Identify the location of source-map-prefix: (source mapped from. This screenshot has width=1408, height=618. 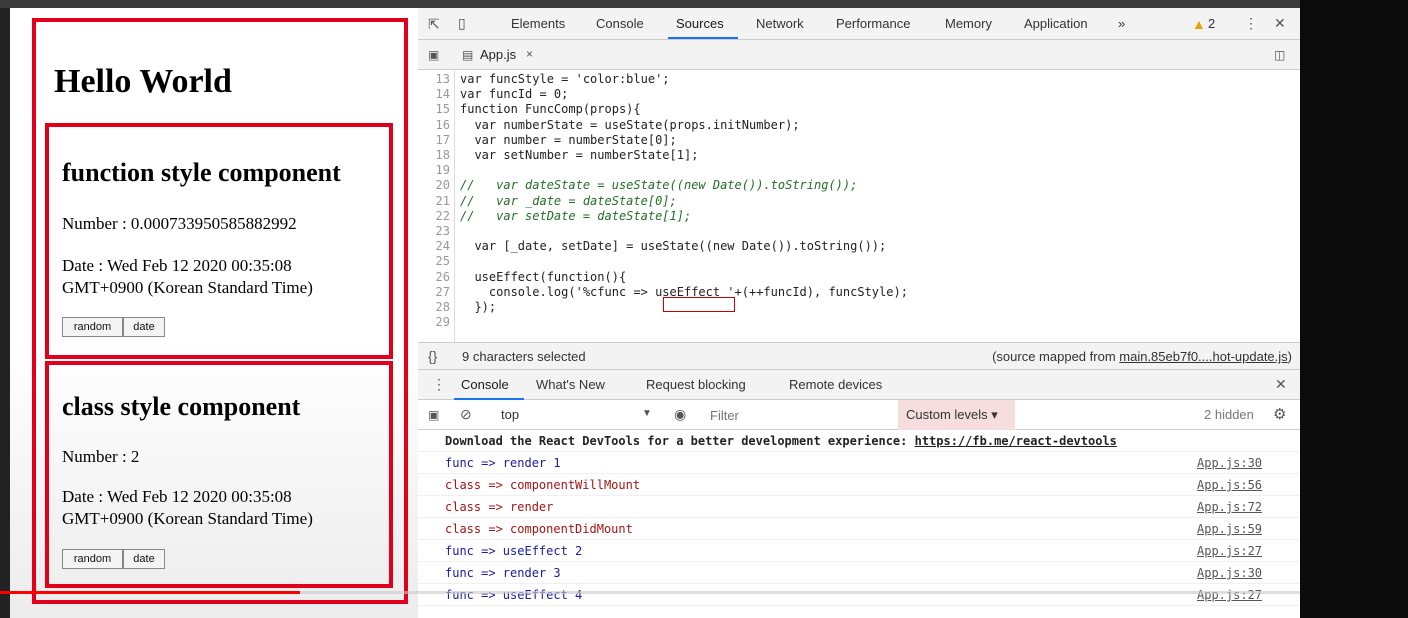
(1056, 356).